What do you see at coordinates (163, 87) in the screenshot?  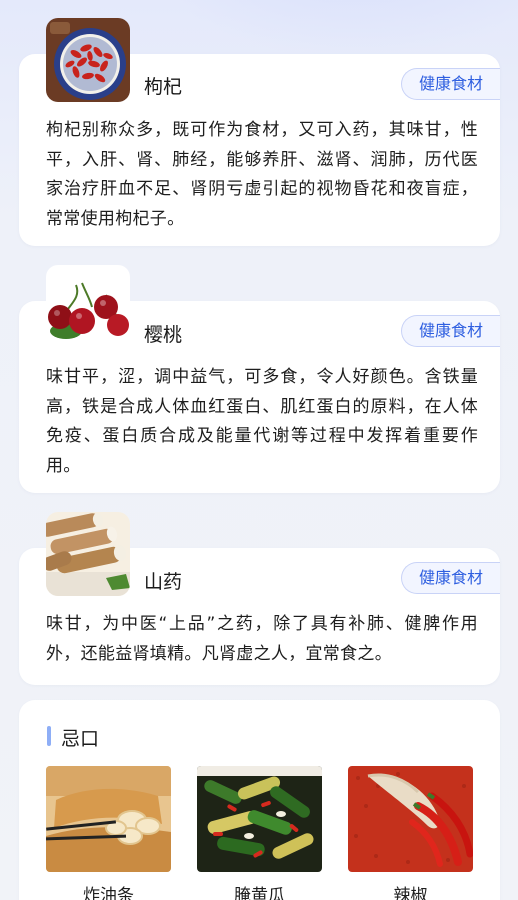 I see `food-name: 枸杞` at bounding box center [163, 87].